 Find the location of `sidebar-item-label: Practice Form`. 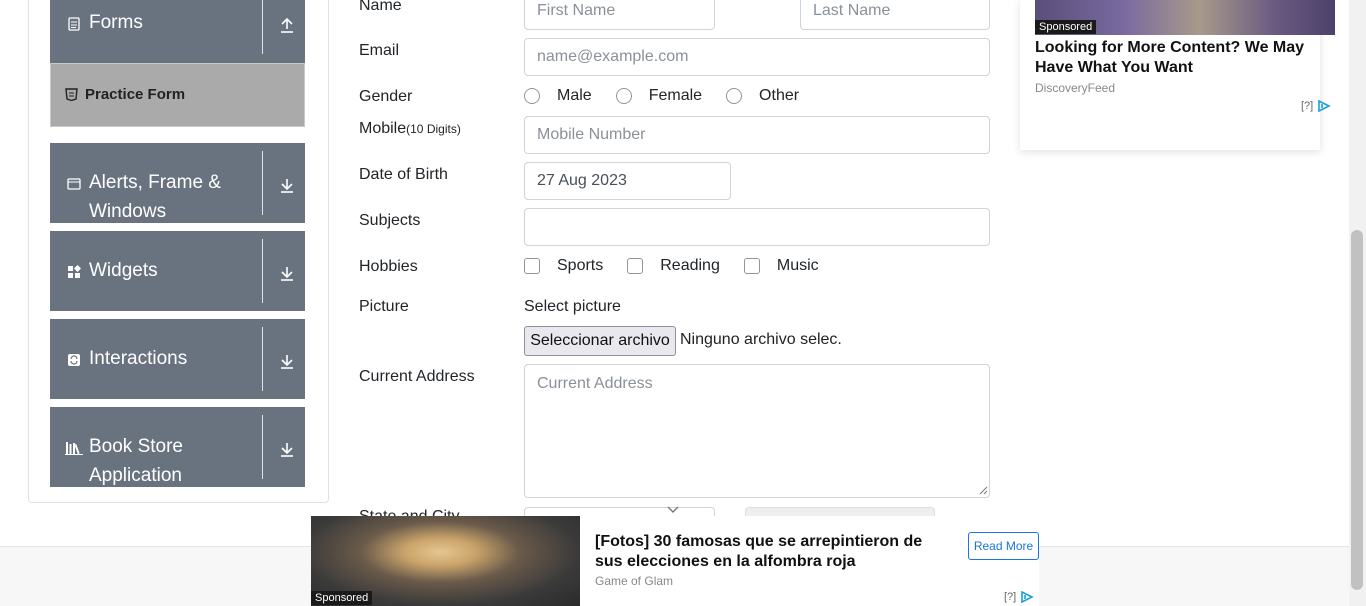

sidebar-item-label: Practice Form is located at coordinates (135, 94).